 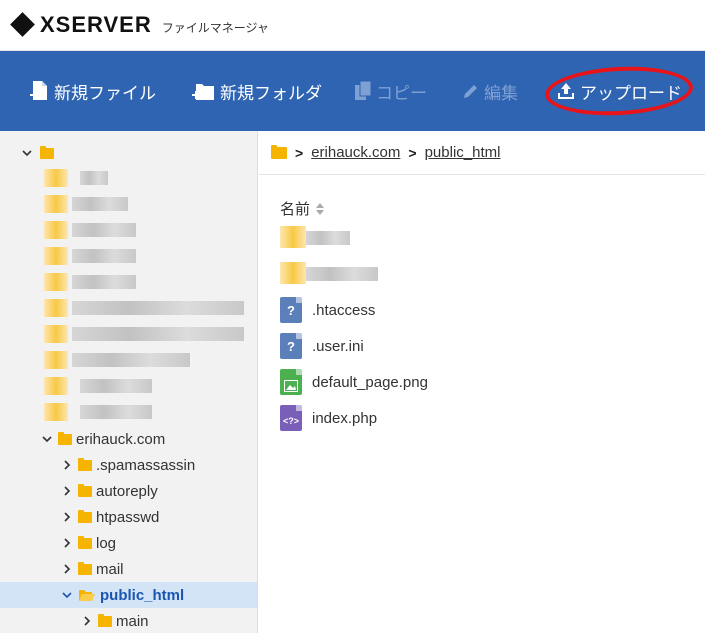 What do you see at coordinates (320, 208) in the screenshot?
I see `sort-icon` at bounding box center [320, 208].